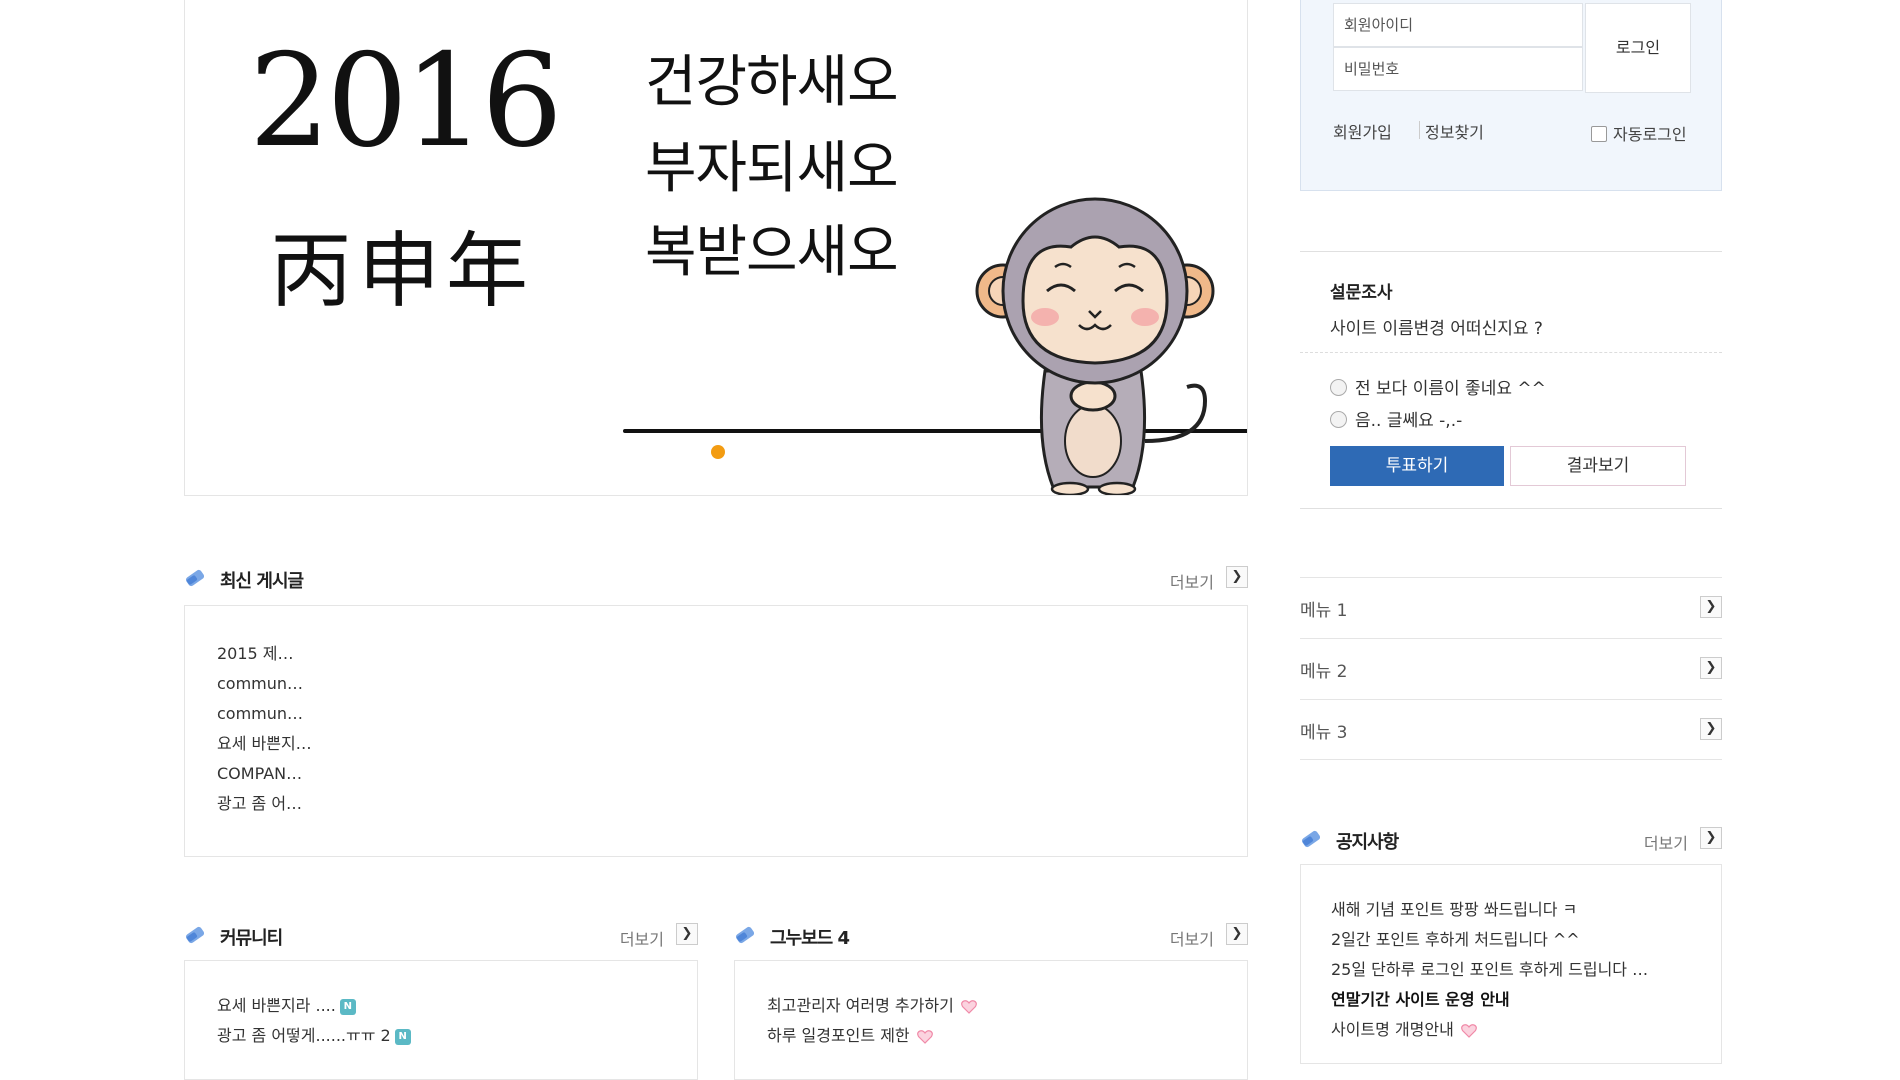 Image resolution: width=1900 pixels, height=1080 pixels. What do you see at coordinates (772, 168) in the screenshot?
I see `banner-wish-2: 부자되새오` at bounding box center [772, 168].